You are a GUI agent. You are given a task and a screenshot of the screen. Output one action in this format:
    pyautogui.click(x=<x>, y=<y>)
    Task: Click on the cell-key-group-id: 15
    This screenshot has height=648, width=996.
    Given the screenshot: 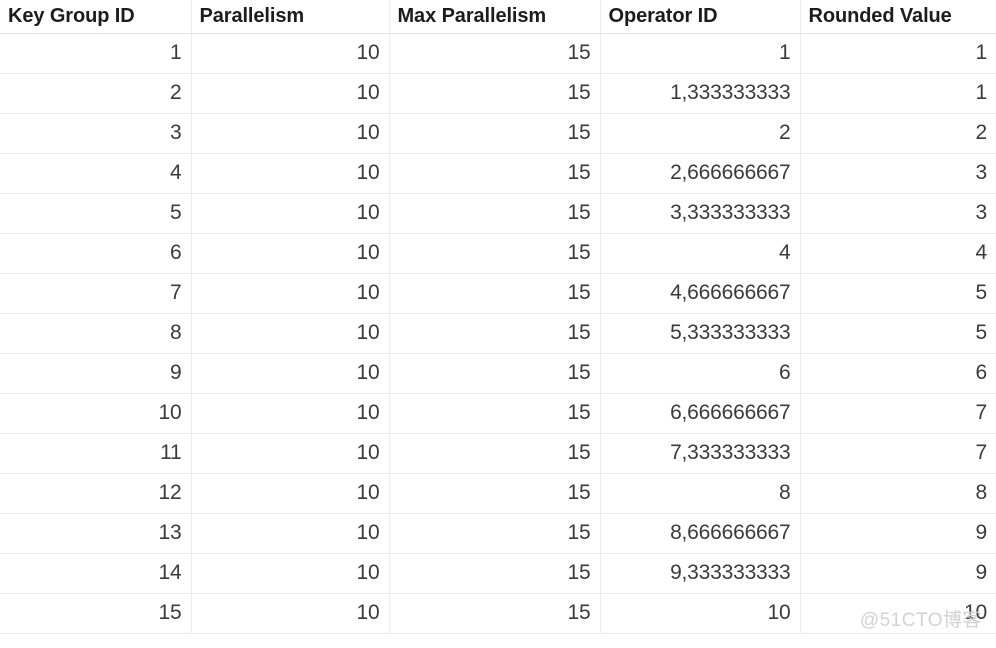 What is the action you would take?
    pyautogui.click(x=96, y=613)
    